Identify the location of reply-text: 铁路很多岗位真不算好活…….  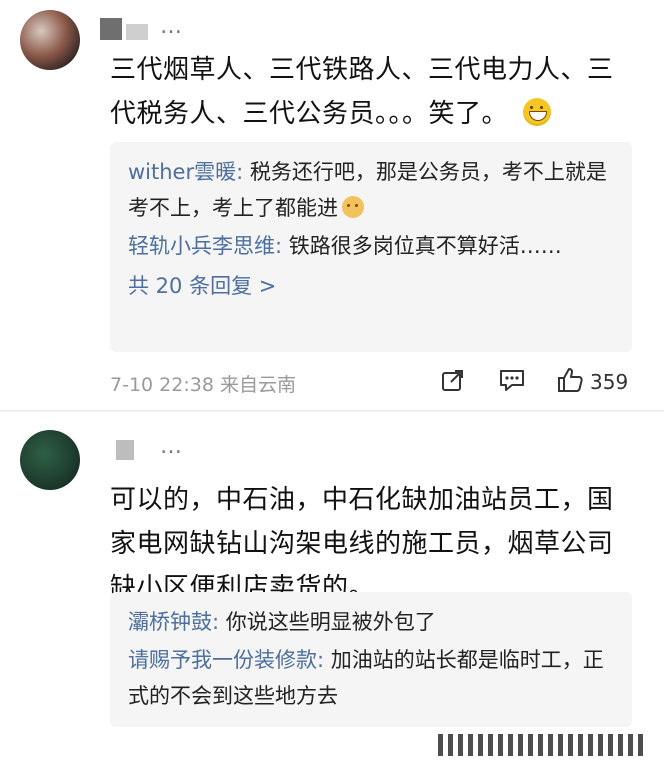
(422, 246).